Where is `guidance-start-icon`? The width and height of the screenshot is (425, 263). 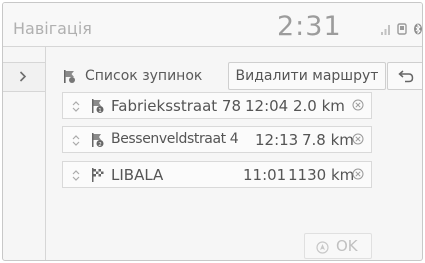 guidance-start-icon is located at coordinates (322, 247).